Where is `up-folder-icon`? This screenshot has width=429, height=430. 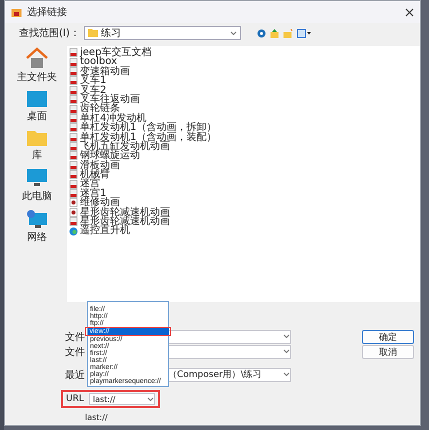 up-folder-icon is located at coordinates (274, 33).